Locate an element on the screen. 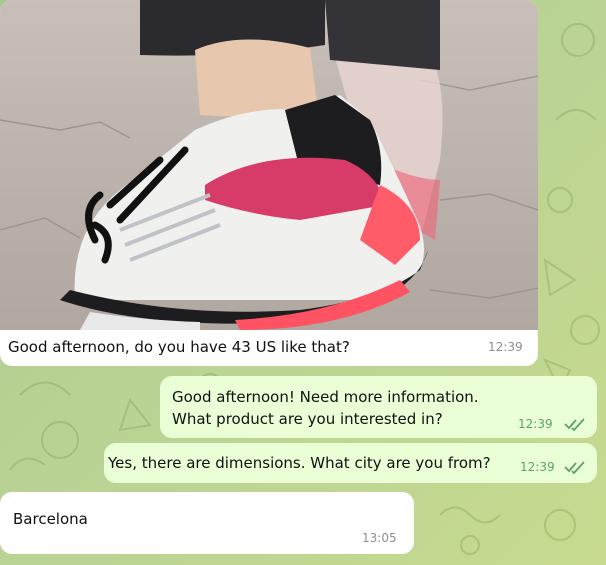 Image resolution: width=606 pixels, height=565 pixels. message-bubble-incoming: Barcelona 13:05 is located at coordinates (207, 523).